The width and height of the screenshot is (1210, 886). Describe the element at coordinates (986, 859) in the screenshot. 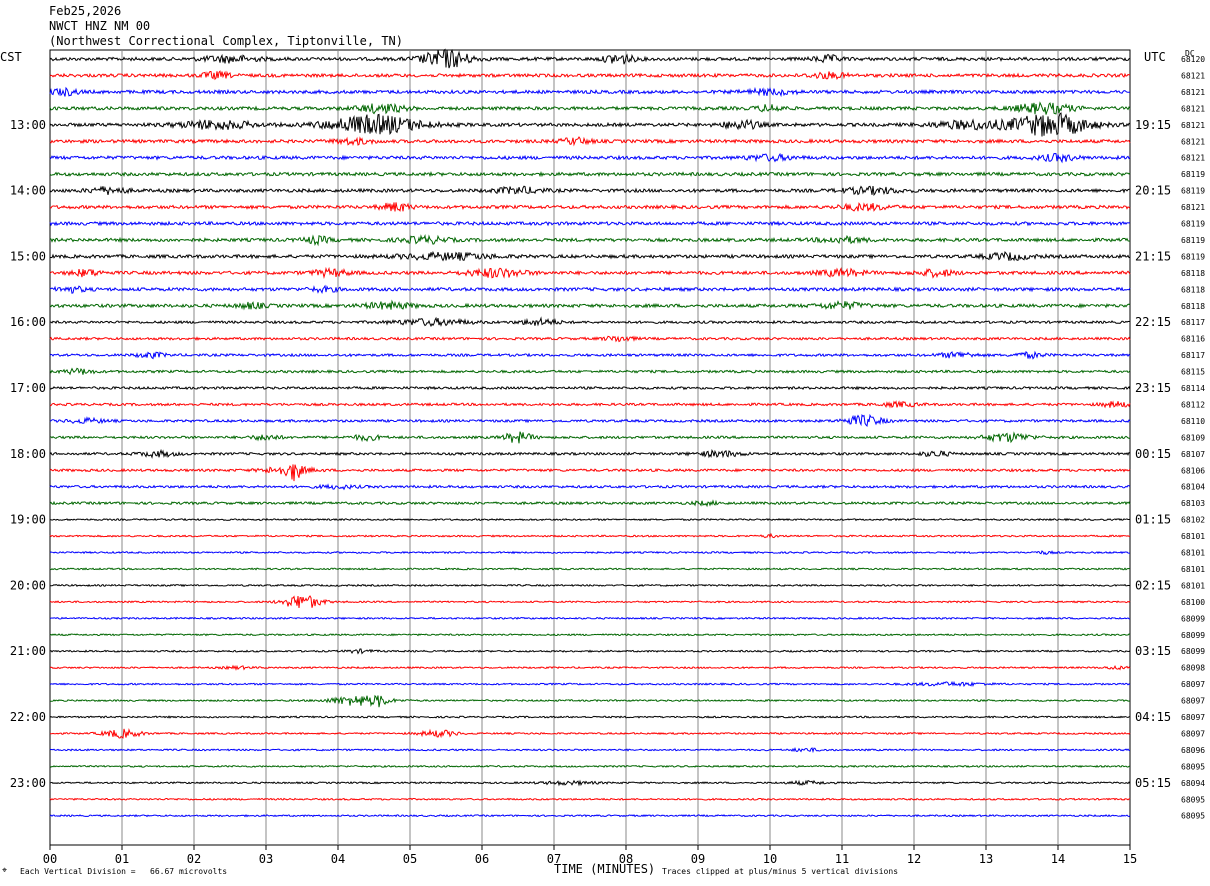

I see `x-tick-label: 13` at that location.